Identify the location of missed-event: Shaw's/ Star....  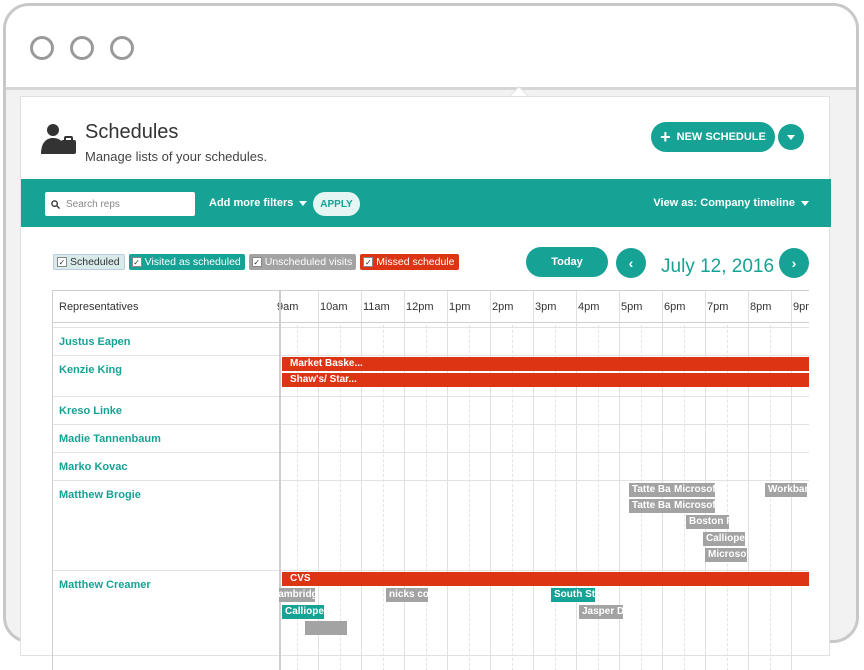
(545, 380).